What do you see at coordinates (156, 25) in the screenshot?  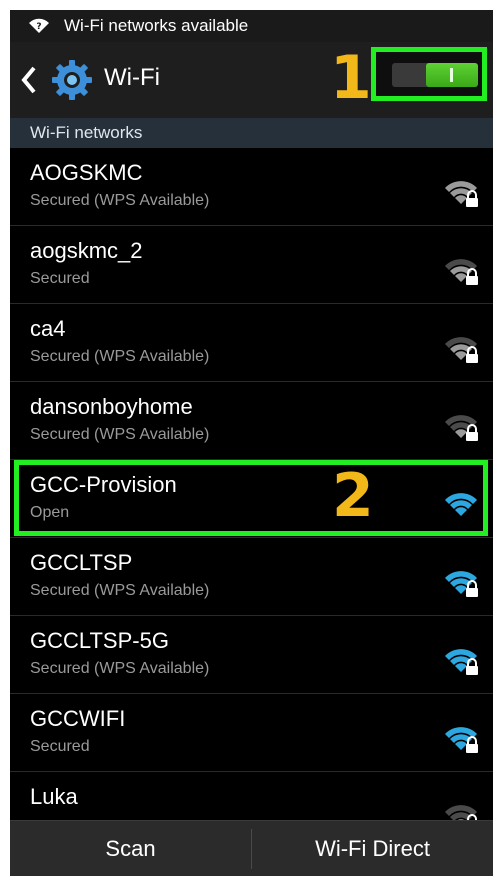 I see `status-bar-text: Wi-Fi networks available` at bounding box center [156, 25].